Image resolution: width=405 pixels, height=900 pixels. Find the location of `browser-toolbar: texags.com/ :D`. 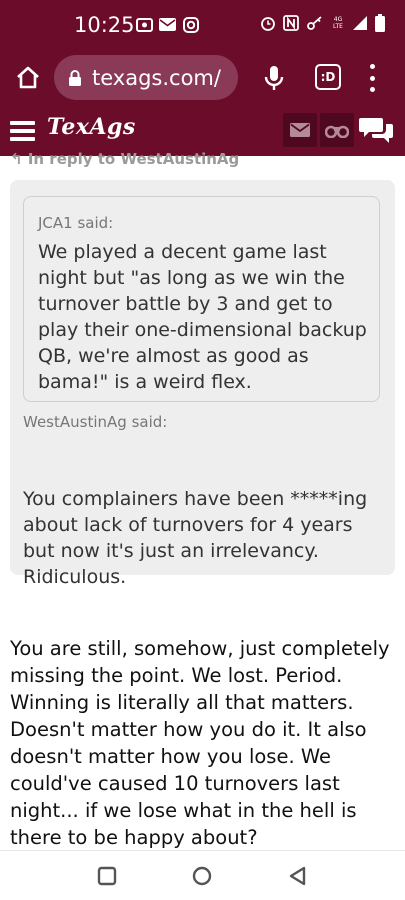

browser-toolbar: texags.com/ :D is located at coordinates (202, 78).